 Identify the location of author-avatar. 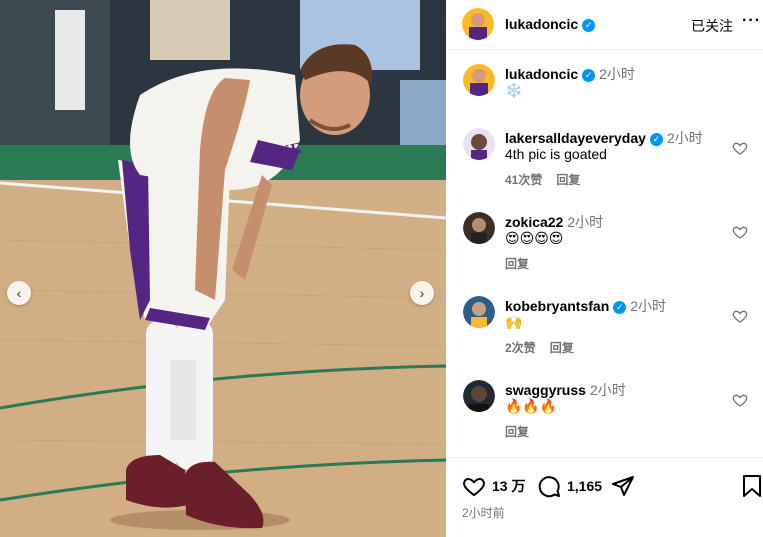
(478, 24).